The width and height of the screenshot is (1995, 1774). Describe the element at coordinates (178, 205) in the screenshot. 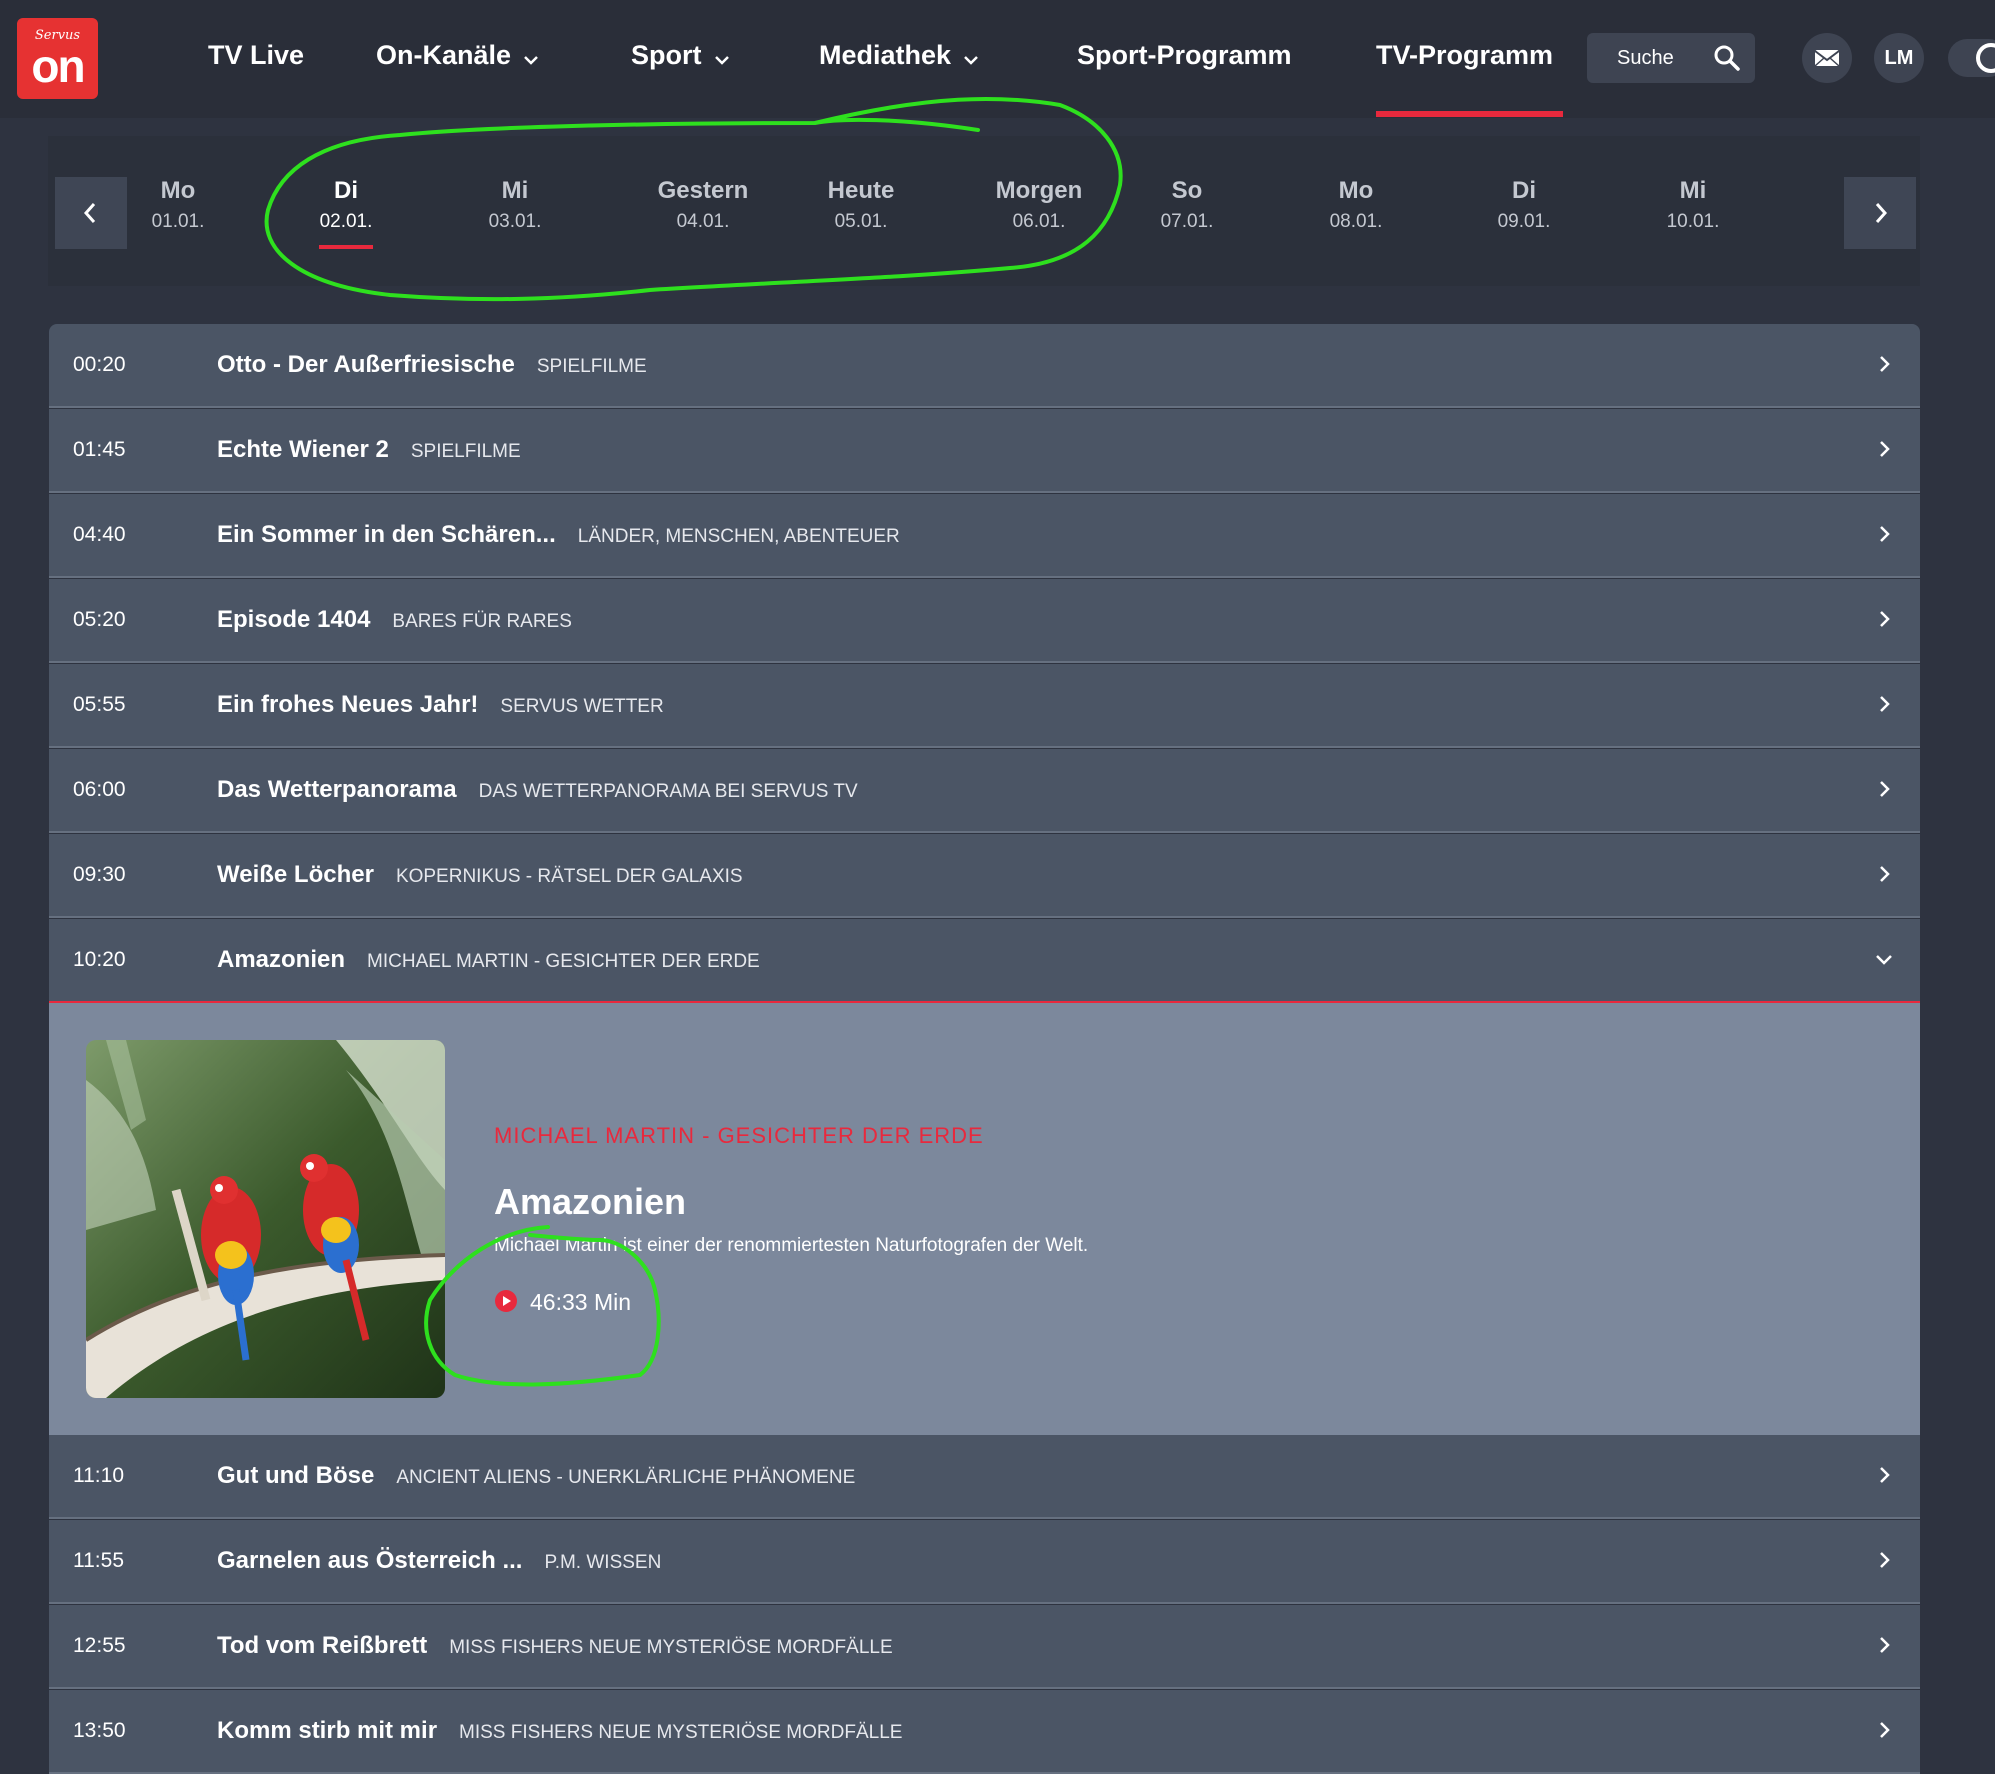

I see `date-item: Mo 01.01.` at that location.